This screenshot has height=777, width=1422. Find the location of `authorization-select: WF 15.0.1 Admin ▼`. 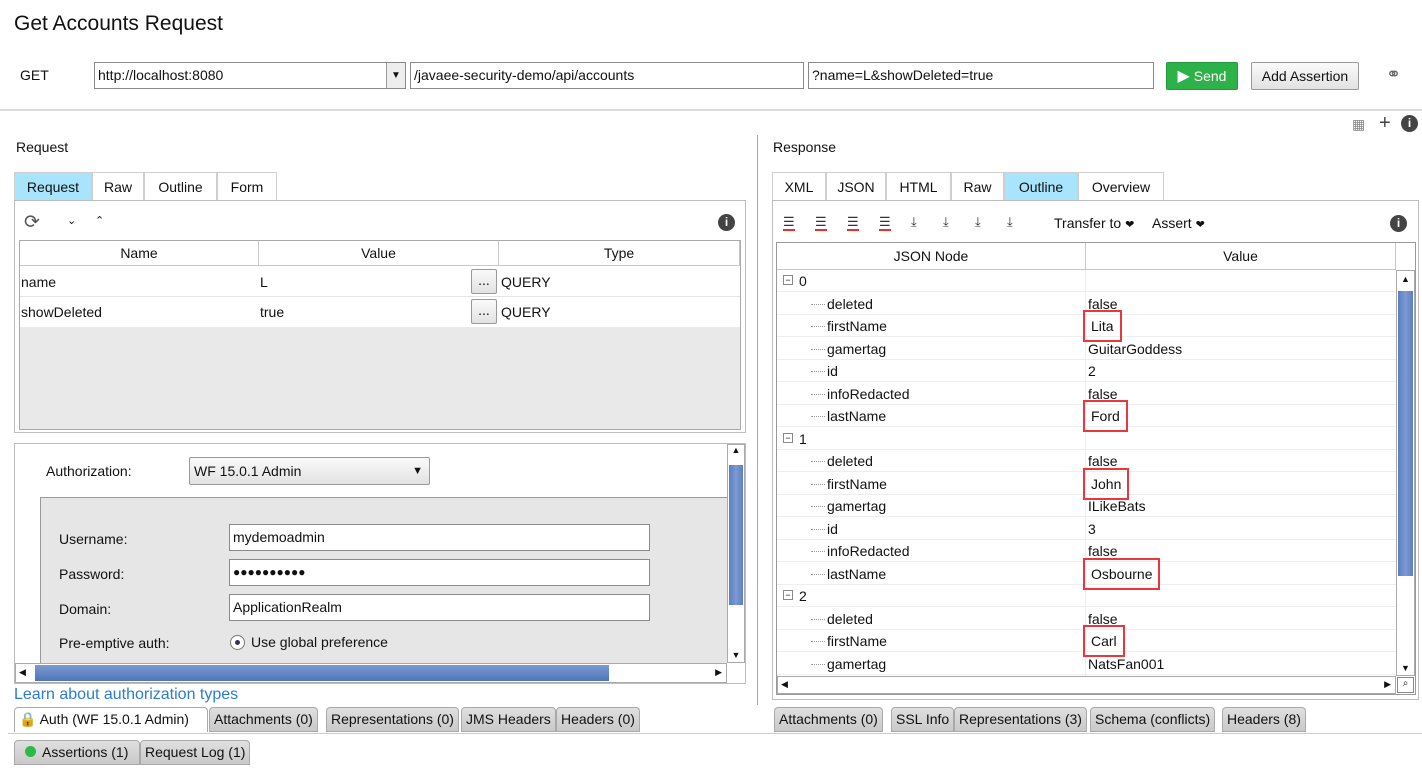

authorization-select: WF 15.0.1 Admin ▼ is located at coordinates (309, 471).